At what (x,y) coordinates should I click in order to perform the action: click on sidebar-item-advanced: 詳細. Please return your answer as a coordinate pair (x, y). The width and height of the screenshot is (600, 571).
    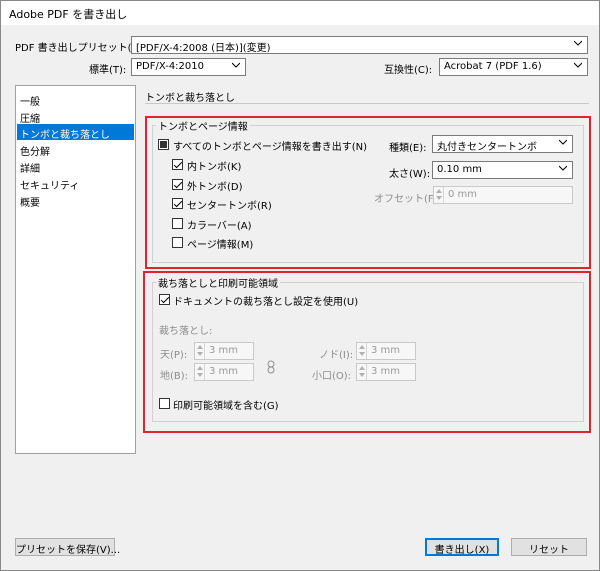
    Looking at the image, I should click on (75, 166).